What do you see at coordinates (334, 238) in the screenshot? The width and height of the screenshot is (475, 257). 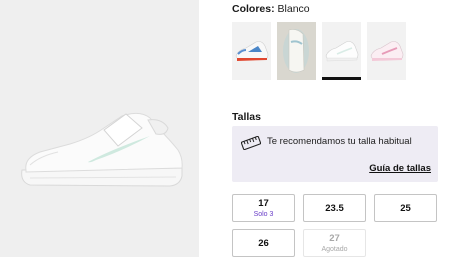 I see `size-value: 27` at bounding box center [334, 238].